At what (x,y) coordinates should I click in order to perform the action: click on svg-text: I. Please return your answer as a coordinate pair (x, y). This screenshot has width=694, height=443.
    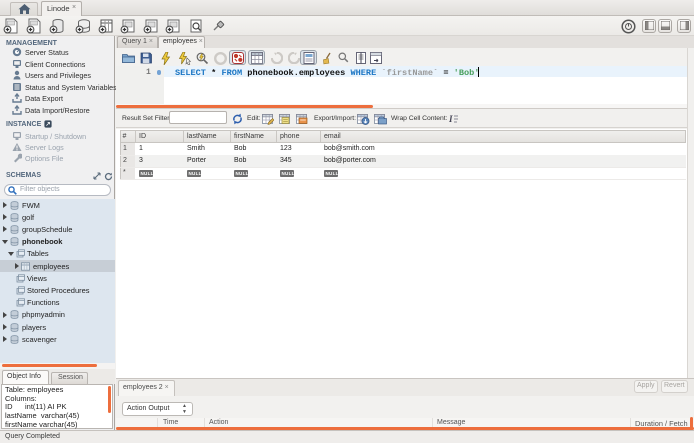
    Looking at the image, I should click on (451, 119).